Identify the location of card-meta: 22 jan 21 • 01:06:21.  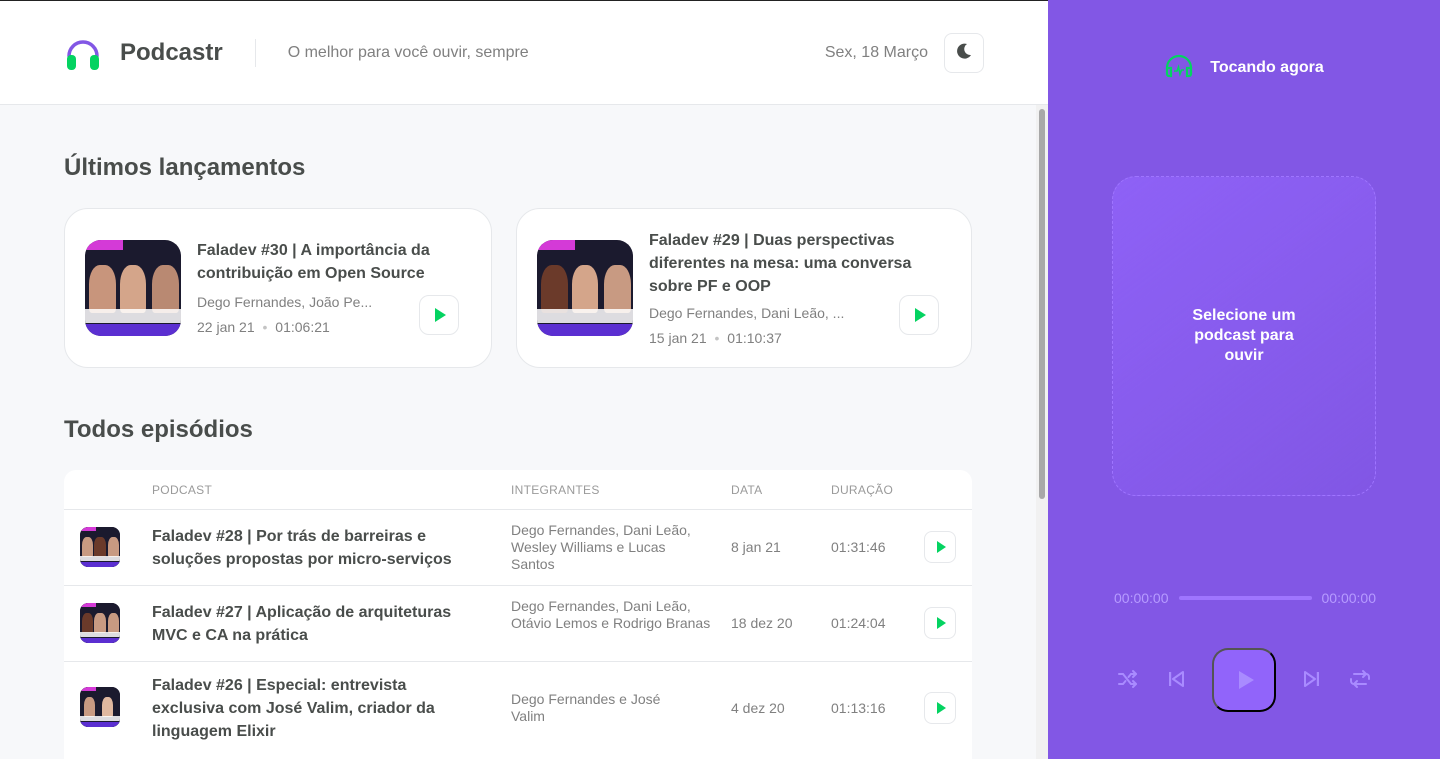
(263, 327).